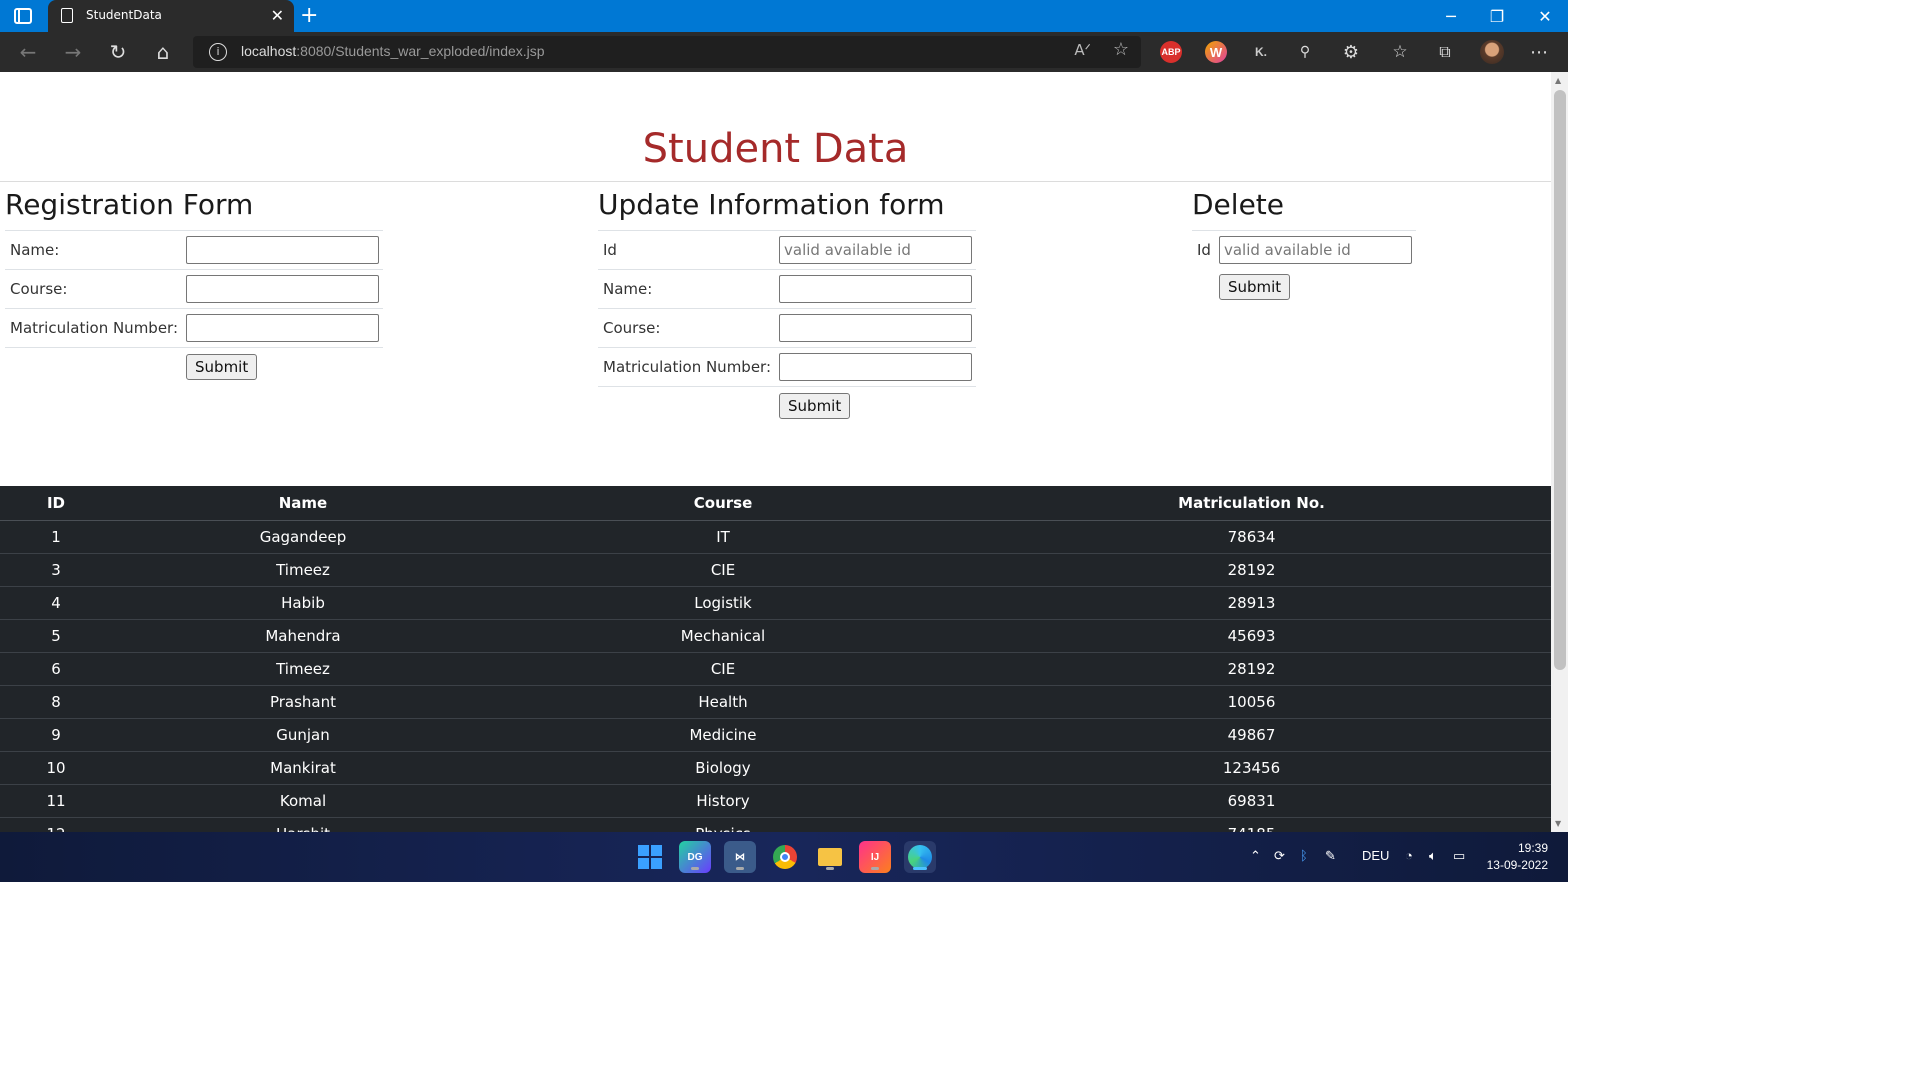  I want to click on table-row: 11 Komal History 69831, so click(775, 800).